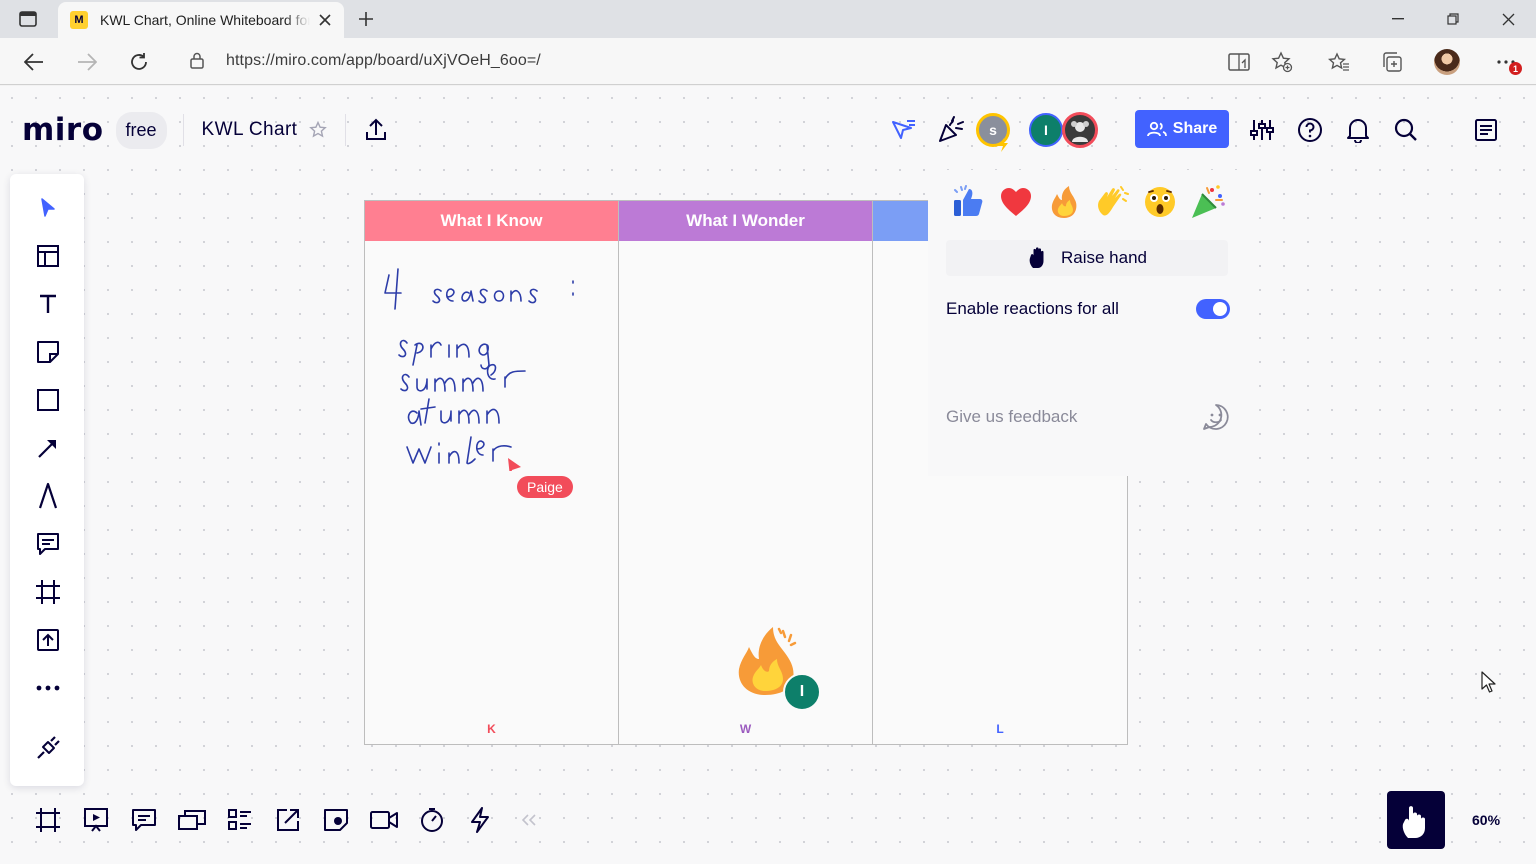 This screenshot has width=1536, height=864. Describe the element at coordinates (1486, 820) in the screenshot. I see `zoom-level: 60%` at that location.